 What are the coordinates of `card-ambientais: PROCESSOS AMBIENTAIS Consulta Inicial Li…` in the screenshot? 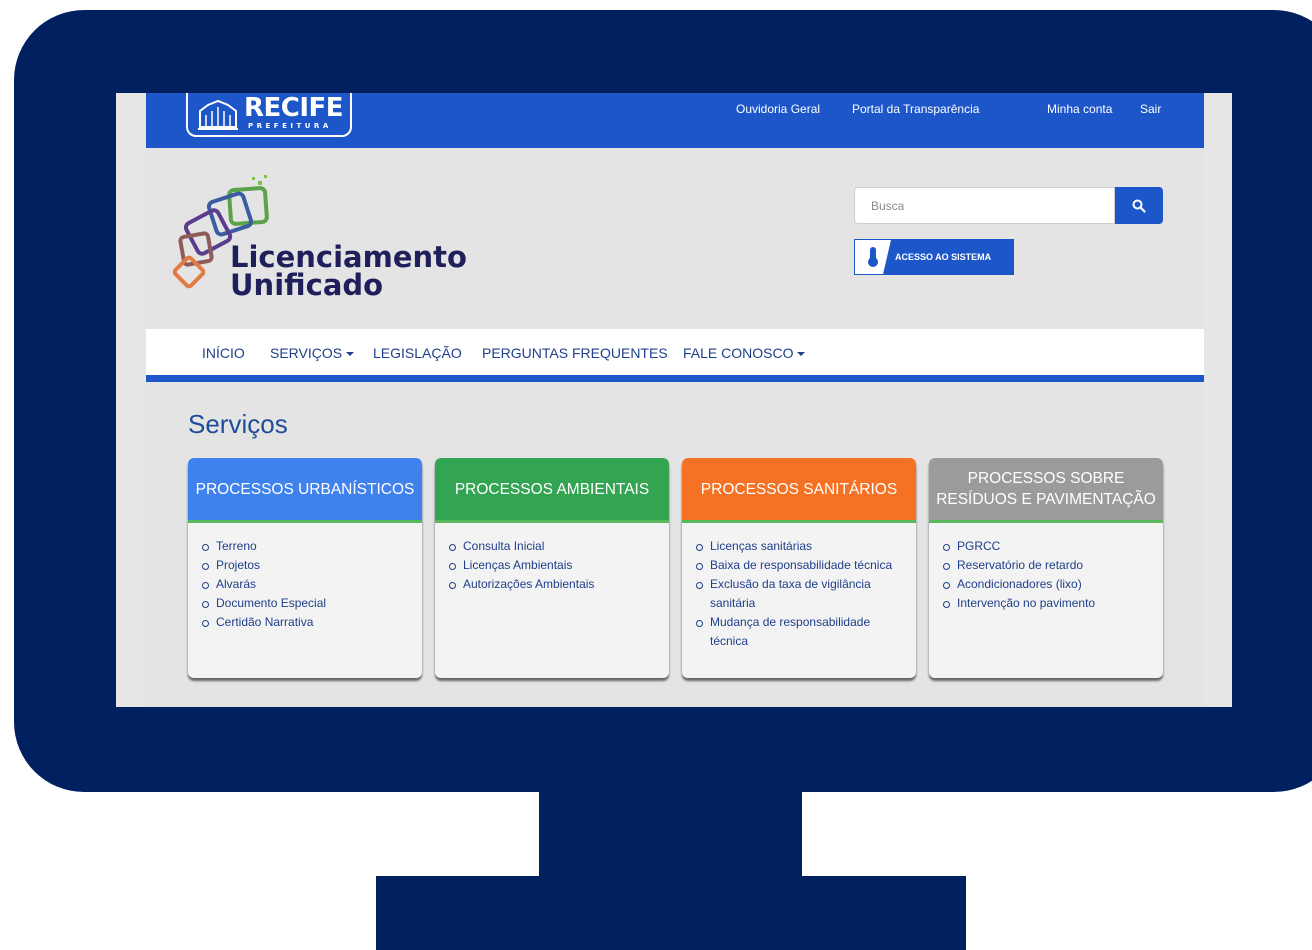 It's located at (552, 568).